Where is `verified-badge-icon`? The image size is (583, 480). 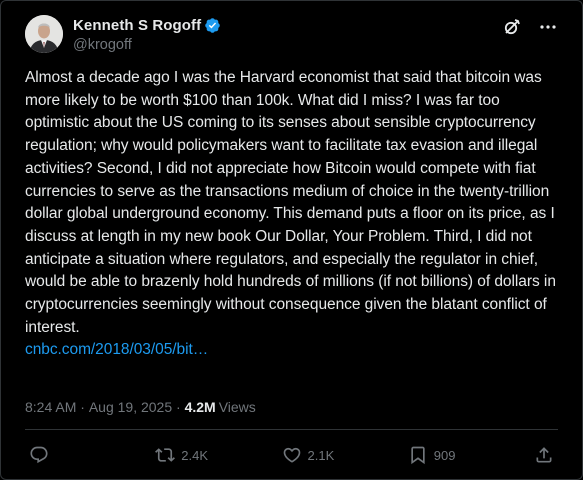 verified-badge-icon is located at coordinates (212, 25).